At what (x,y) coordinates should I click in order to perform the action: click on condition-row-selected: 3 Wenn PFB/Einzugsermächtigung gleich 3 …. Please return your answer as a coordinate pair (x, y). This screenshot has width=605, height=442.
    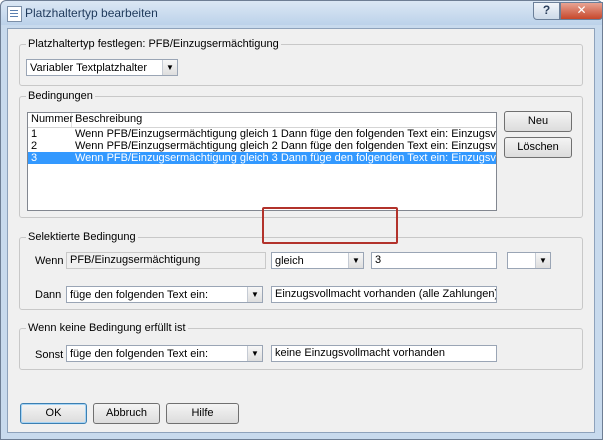
    Looking at the image, I should click on (262, 158).